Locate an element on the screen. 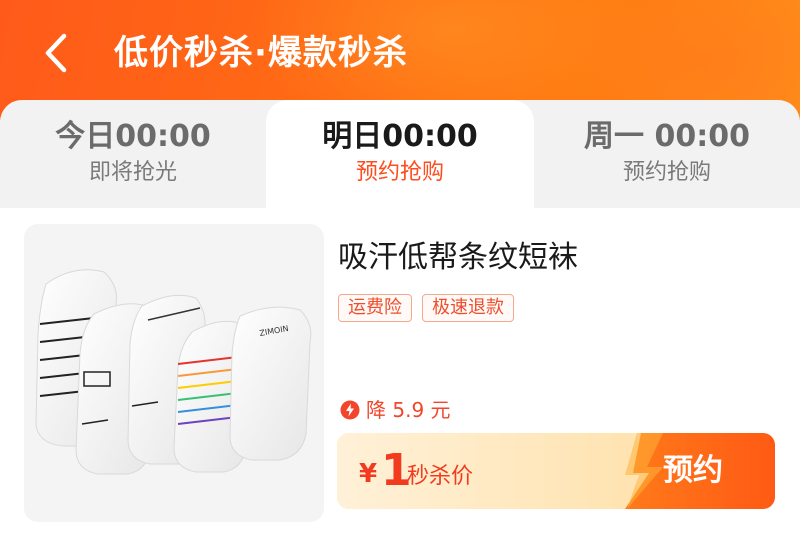  tab-tomorrow: 明日00:00 预约抢购 is located at coordinates (400, 154).